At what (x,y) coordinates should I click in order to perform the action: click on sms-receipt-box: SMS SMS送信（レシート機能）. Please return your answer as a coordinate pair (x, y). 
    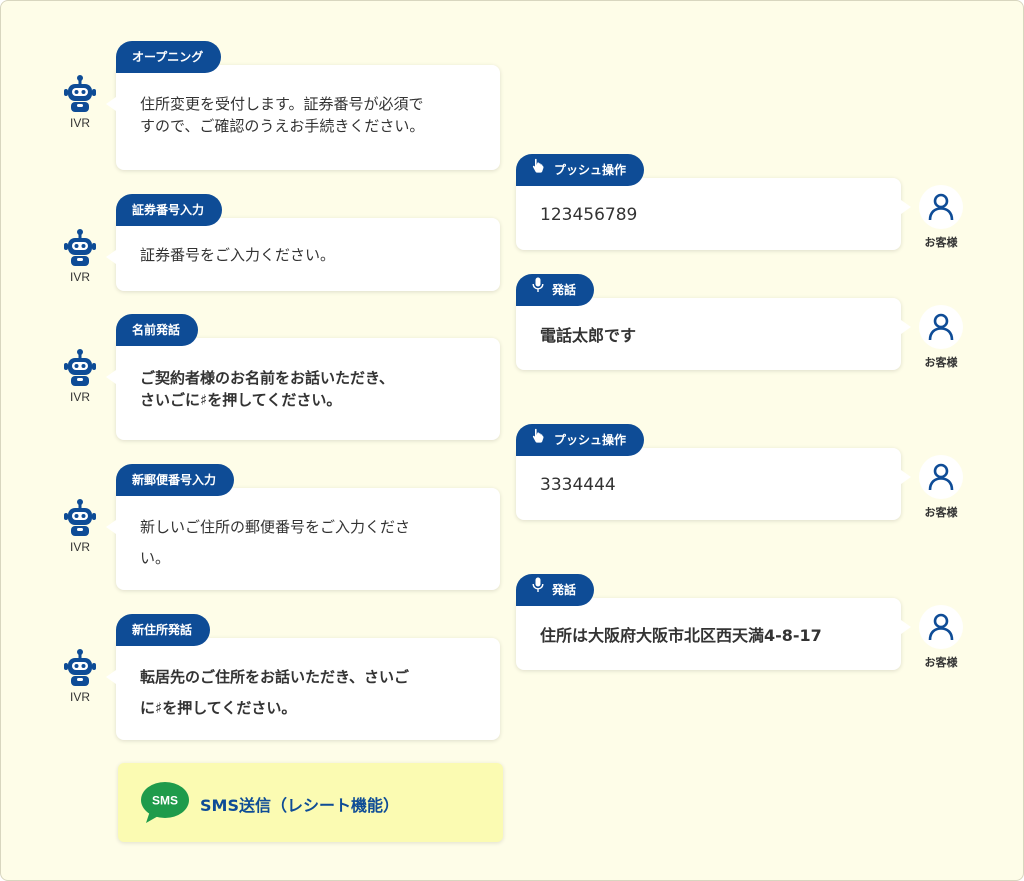
    Looking at the image, I should click on (310, 802).